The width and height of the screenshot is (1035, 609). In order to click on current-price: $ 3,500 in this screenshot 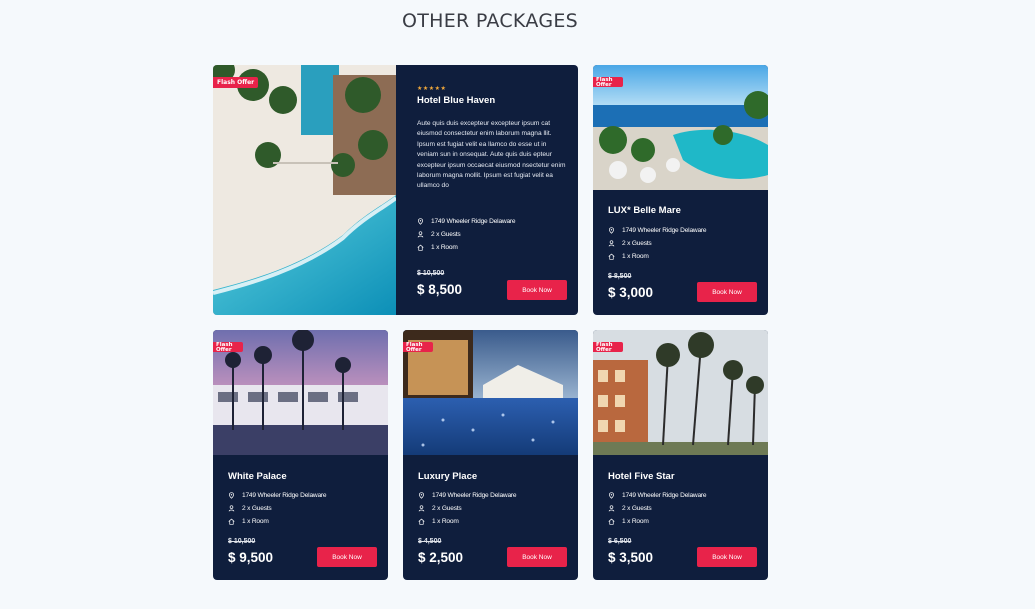, I will do `click(631, 557)`.